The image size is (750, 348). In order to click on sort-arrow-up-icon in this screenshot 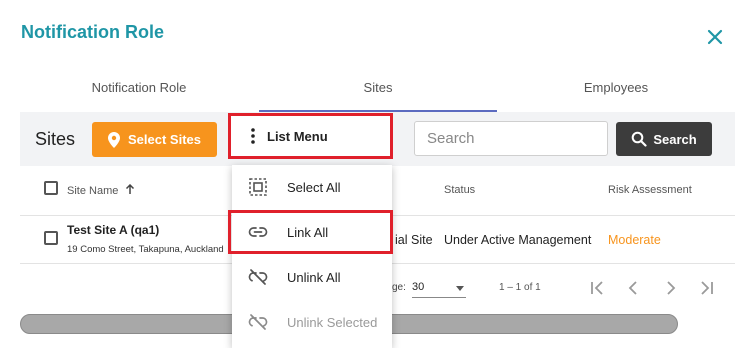, I will do `click(130, 188)`.